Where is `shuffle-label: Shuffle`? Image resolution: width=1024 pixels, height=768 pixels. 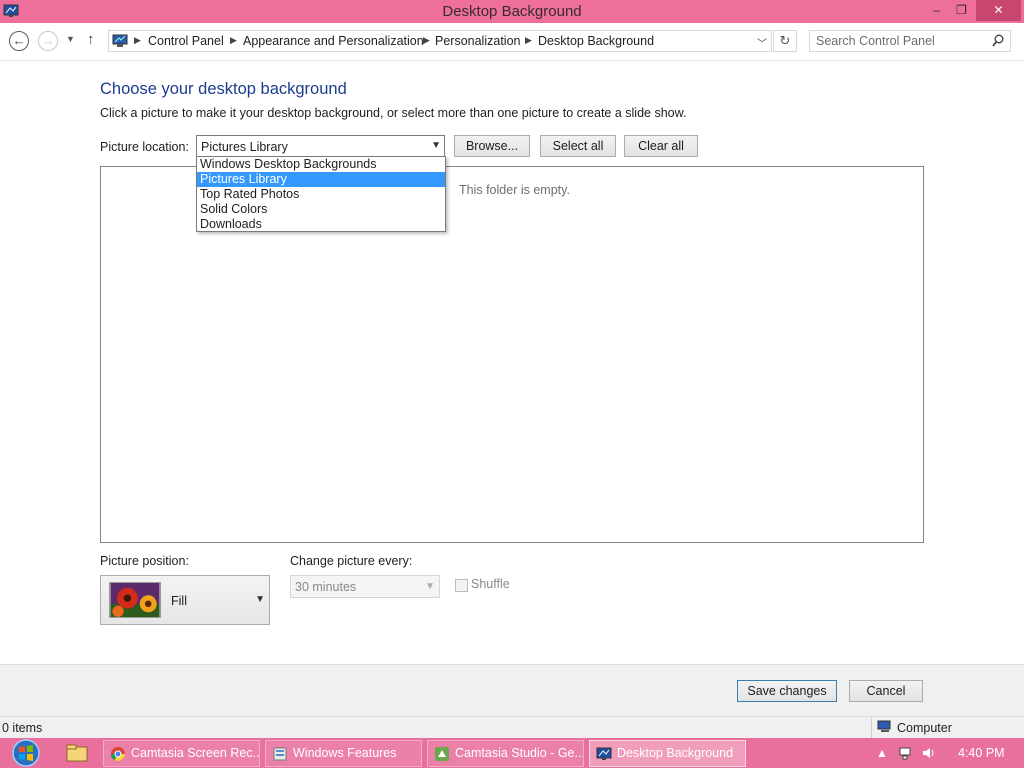
shuffle-label: Shuffle is located at coordinates (490, 584).